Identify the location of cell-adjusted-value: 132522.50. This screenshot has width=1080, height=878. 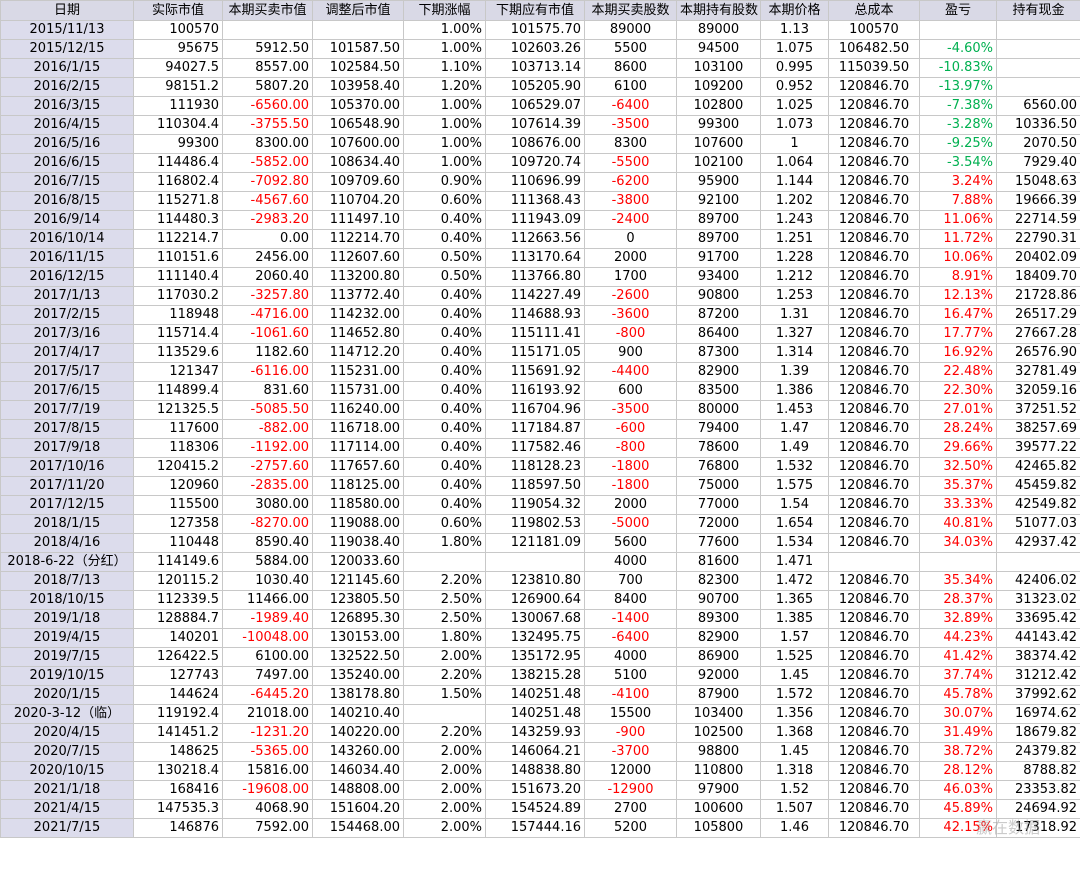
(358, 657).